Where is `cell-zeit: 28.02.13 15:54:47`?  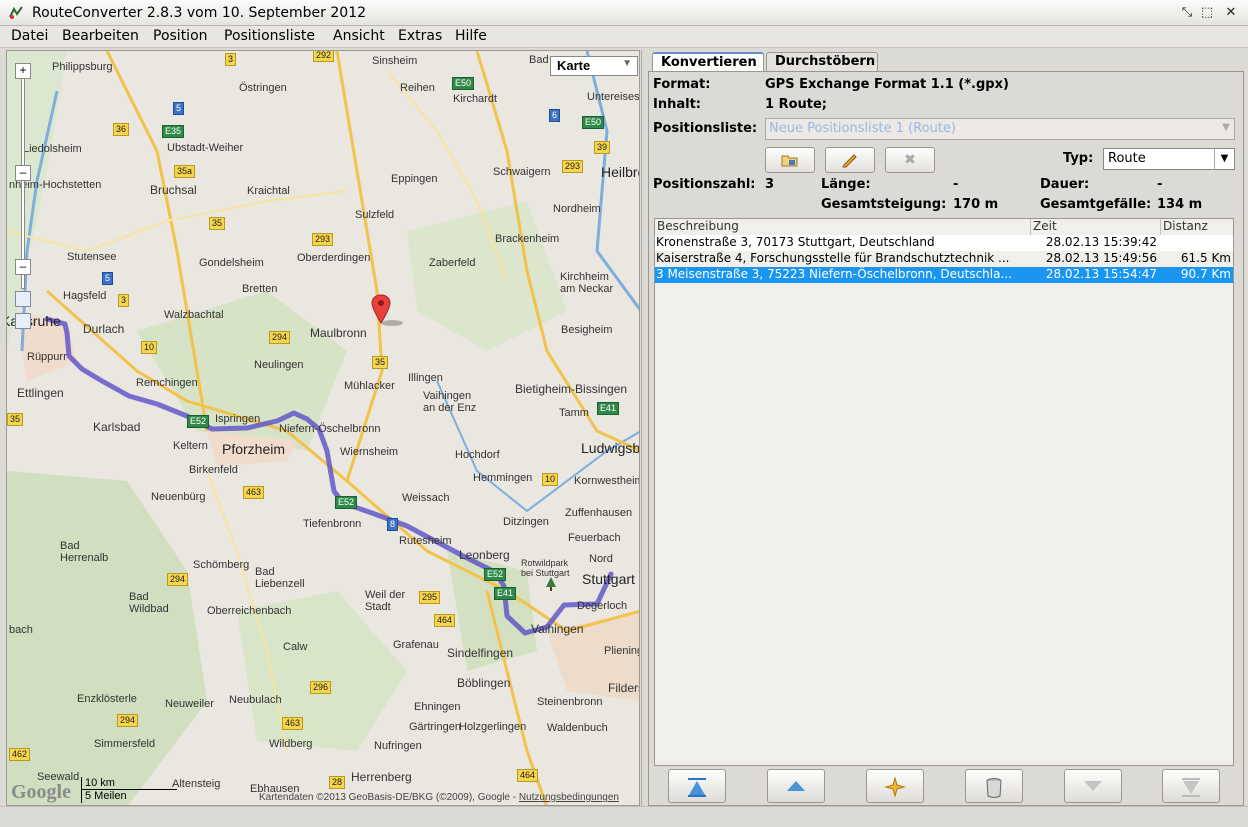 cell-zeit: 28.02.13 15:54:47 is located at coordinates (1101, 274).